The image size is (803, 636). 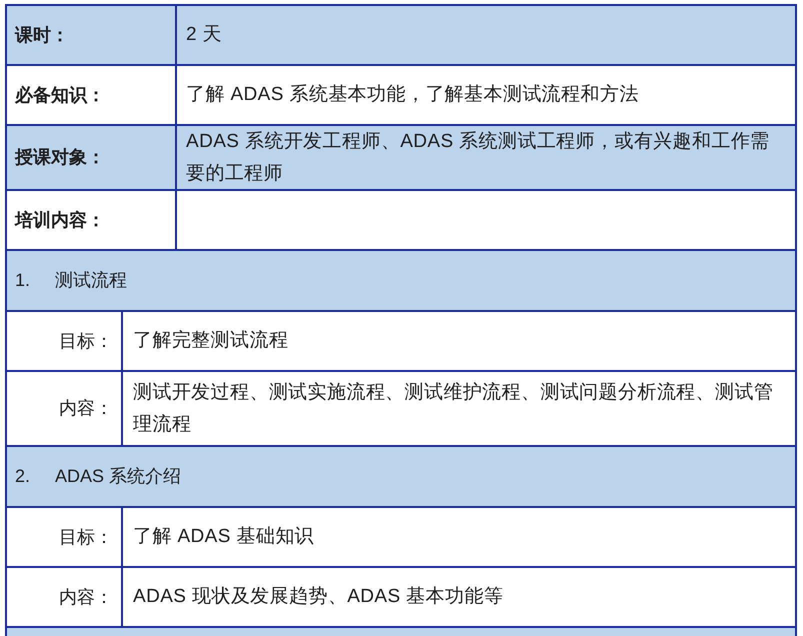 What do you see at coordinates (91, 280) in the screenshot?
I see `module-title: 测试流程` at bounding box center [91, 280].